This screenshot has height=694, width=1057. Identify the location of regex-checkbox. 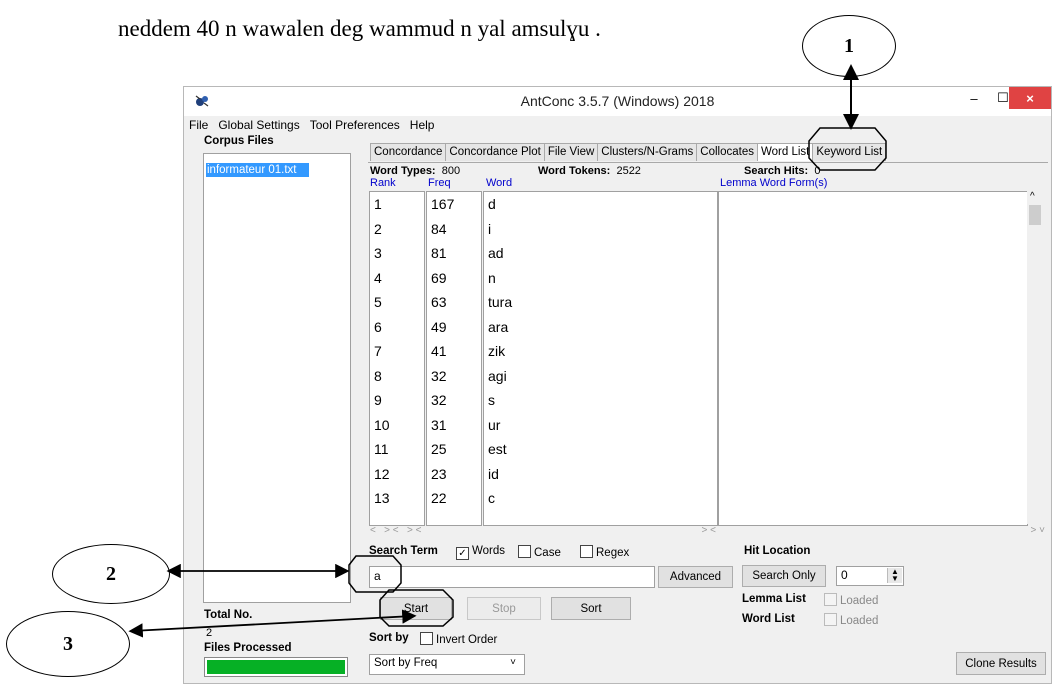
(586, 551).